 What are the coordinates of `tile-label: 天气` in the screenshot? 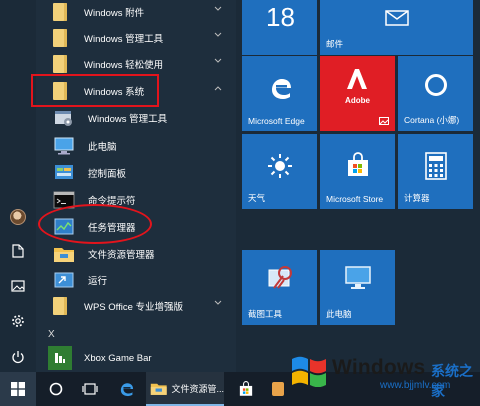 It's located at (257, 198).